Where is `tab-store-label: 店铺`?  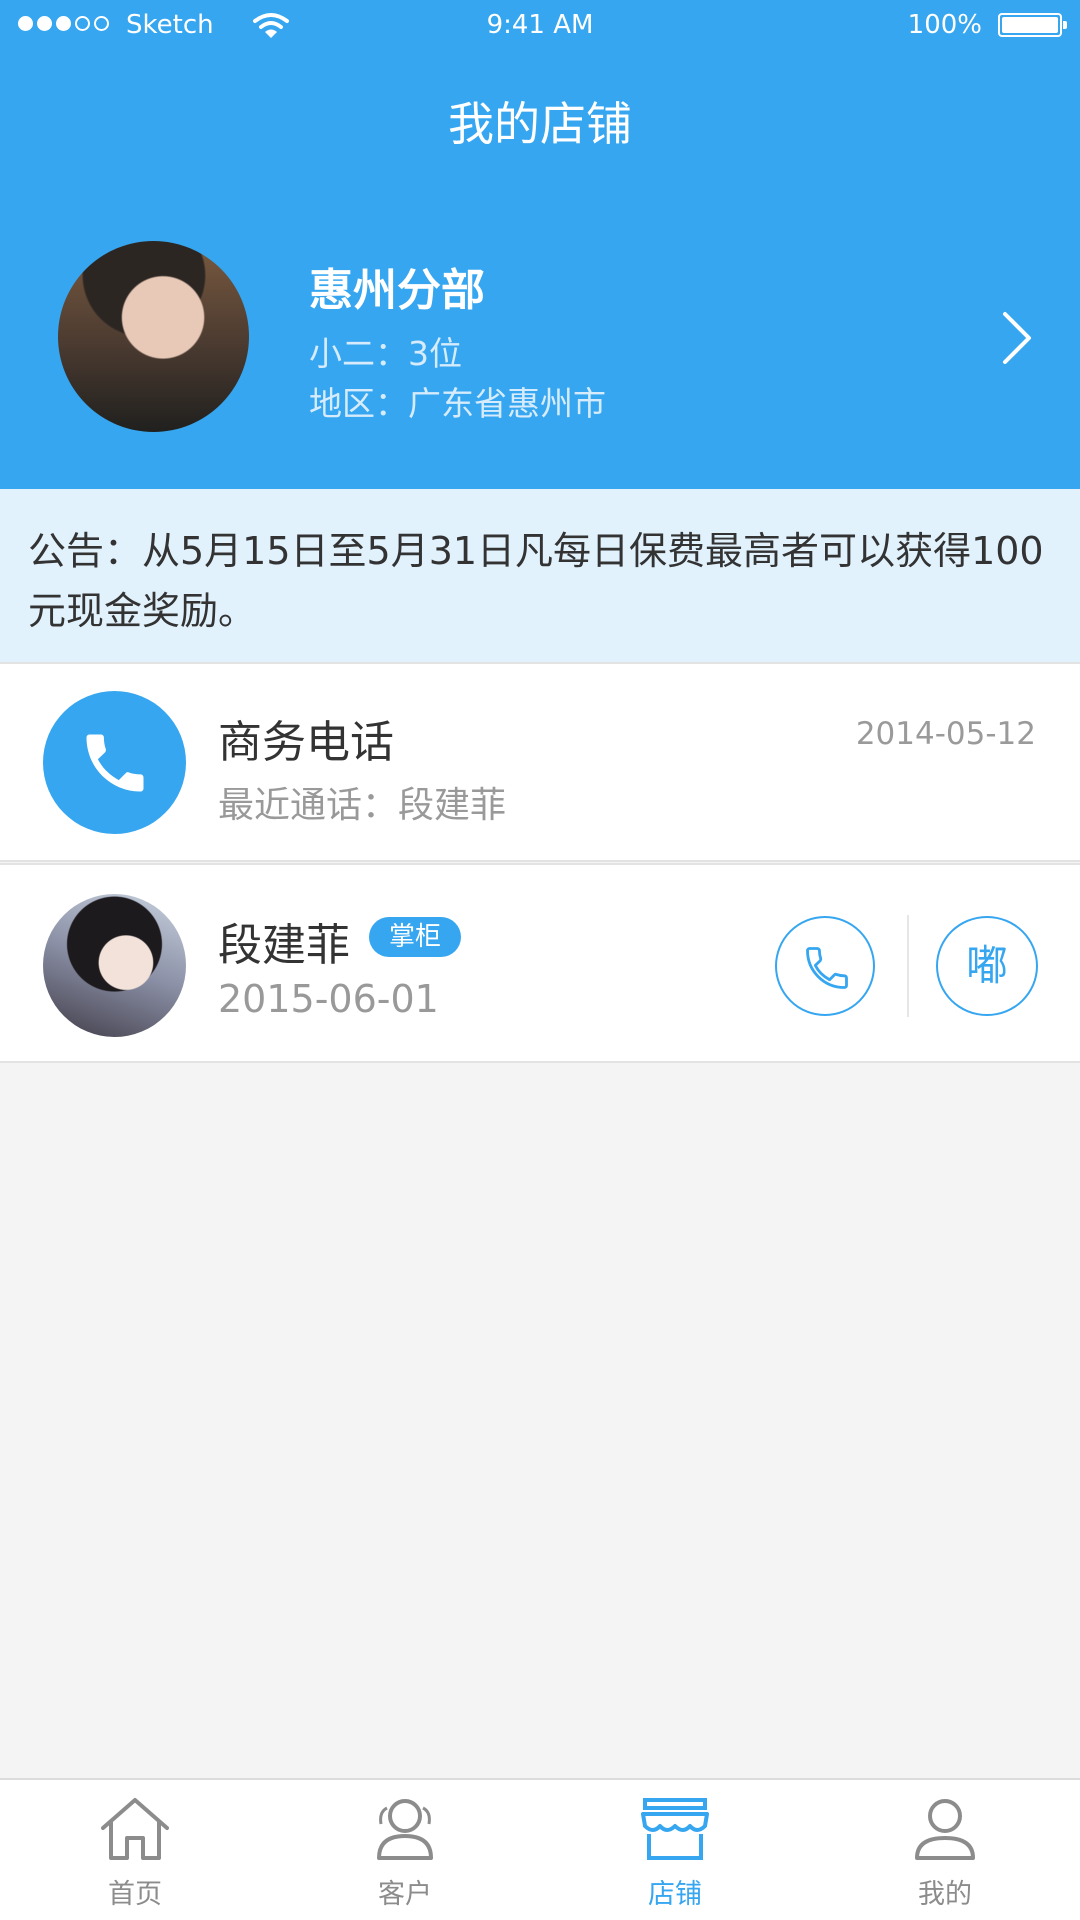
tab-store-label: 店铺 is located at coordinates (675, 1894).